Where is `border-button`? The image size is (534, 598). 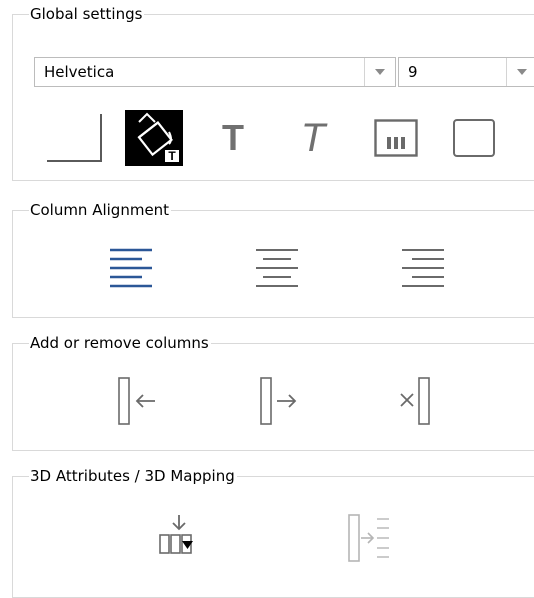 border-button is located at coordinates (74, 138).